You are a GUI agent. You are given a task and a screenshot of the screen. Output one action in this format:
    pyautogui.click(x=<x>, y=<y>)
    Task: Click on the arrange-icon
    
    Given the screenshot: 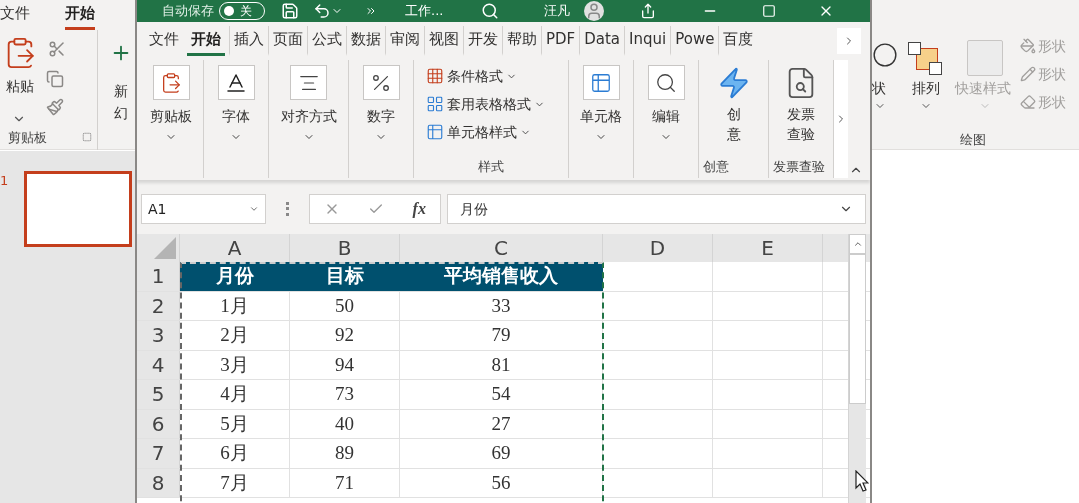 What is the action you would take?
    pyautogui.click(x=926, y=59)
    